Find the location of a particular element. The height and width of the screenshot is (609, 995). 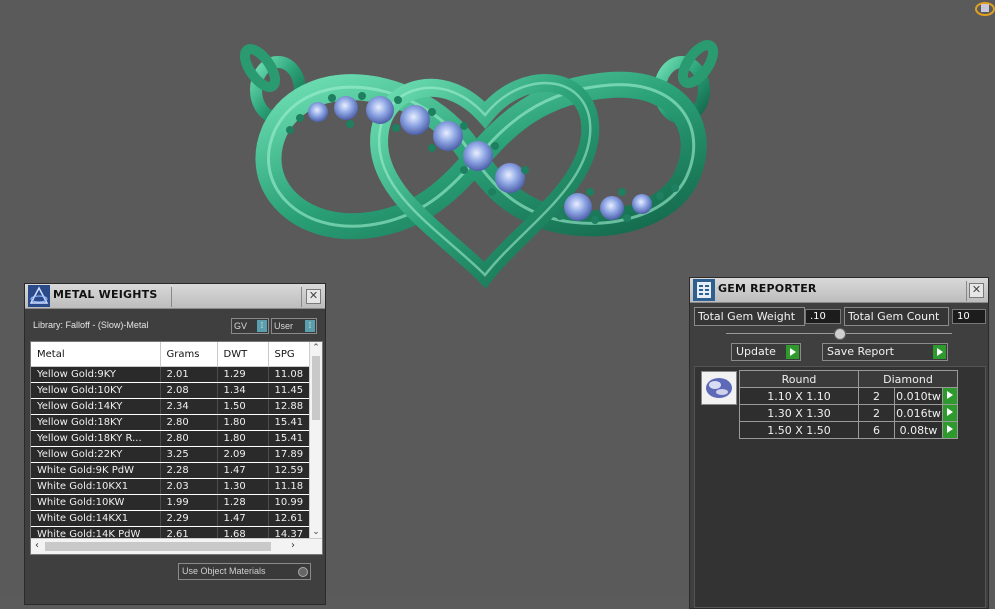

splitter-handle is located at coordinates (840, 334).